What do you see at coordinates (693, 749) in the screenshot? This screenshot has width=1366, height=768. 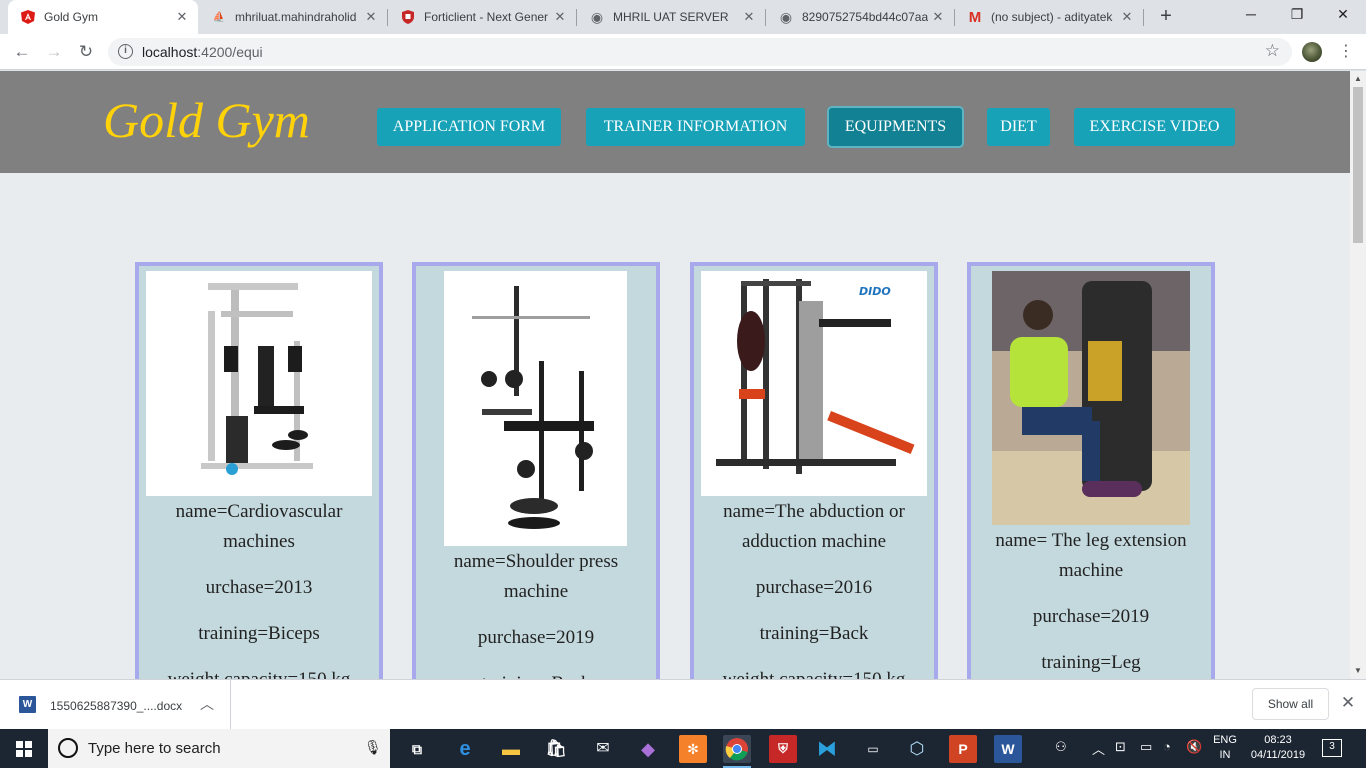 I see `xampp-icon: ✻` at bounding box center [693, 749].